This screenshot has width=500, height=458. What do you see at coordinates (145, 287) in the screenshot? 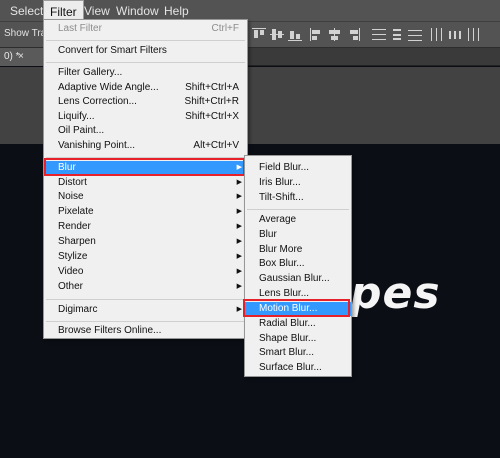
I see `menu-item-other: Other ▶` at bounding box center [145, 287].